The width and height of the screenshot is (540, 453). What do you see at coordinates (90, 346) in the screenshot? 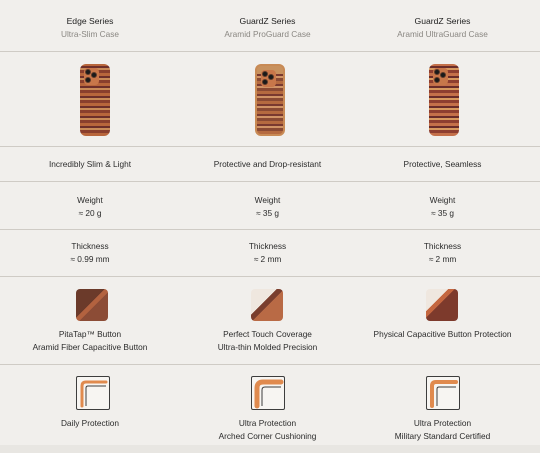
I see `button-line: Aramid Fiber Capacitive Button` at bounding box center [90, 346].